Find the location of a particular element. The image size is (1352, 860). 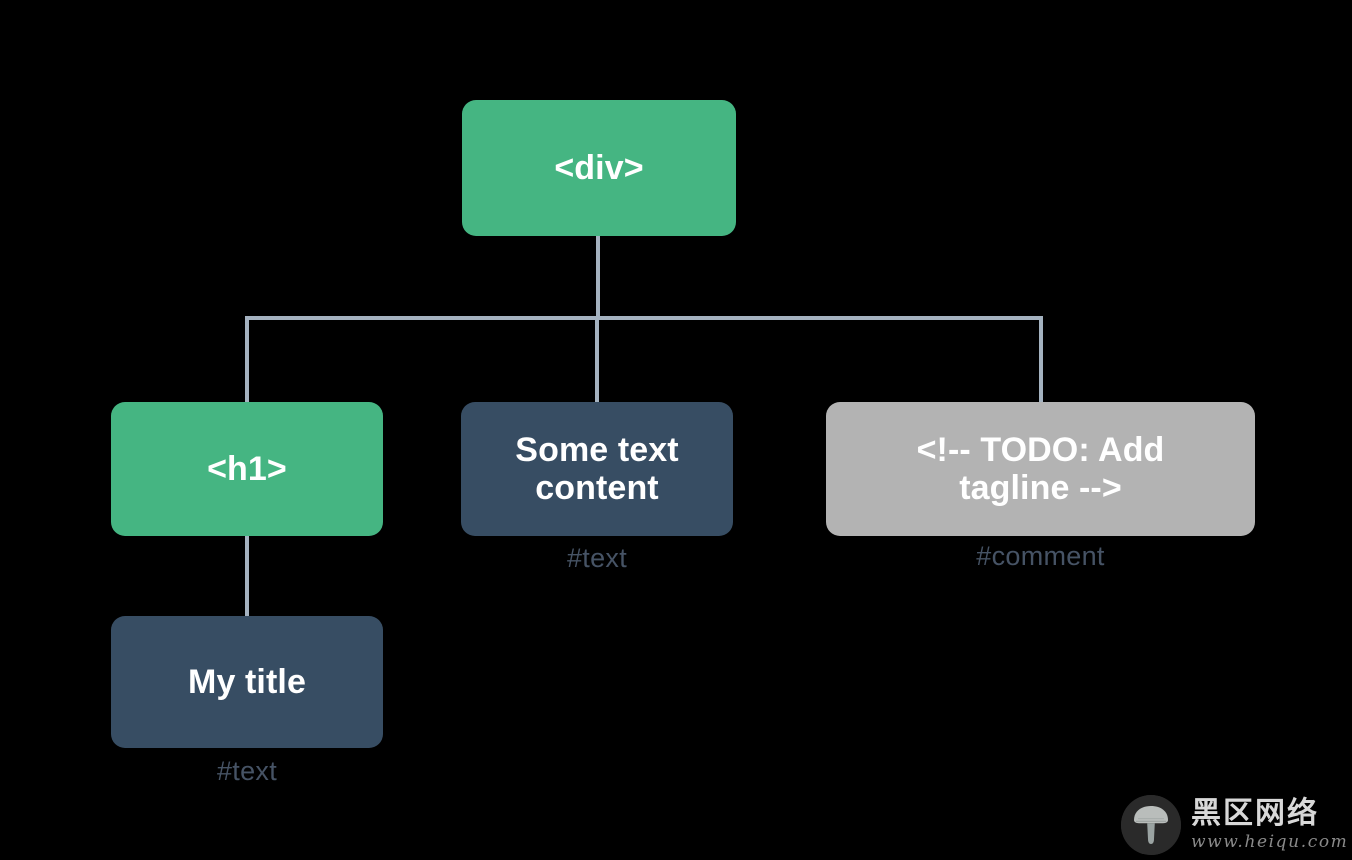

node-h1-label: <h1> is located at coordinates (247, 468).